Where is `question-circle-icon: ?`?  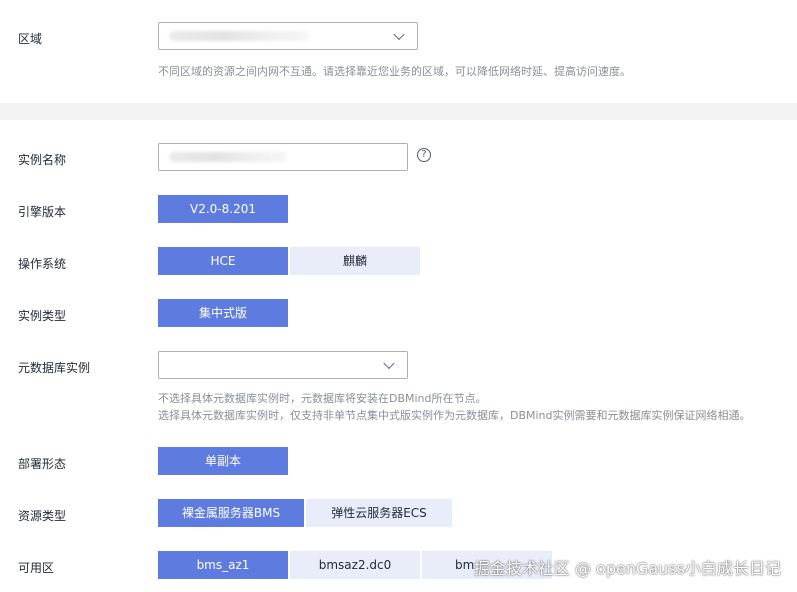 question-circle-icon: ? is located at coordinates (424, 155).